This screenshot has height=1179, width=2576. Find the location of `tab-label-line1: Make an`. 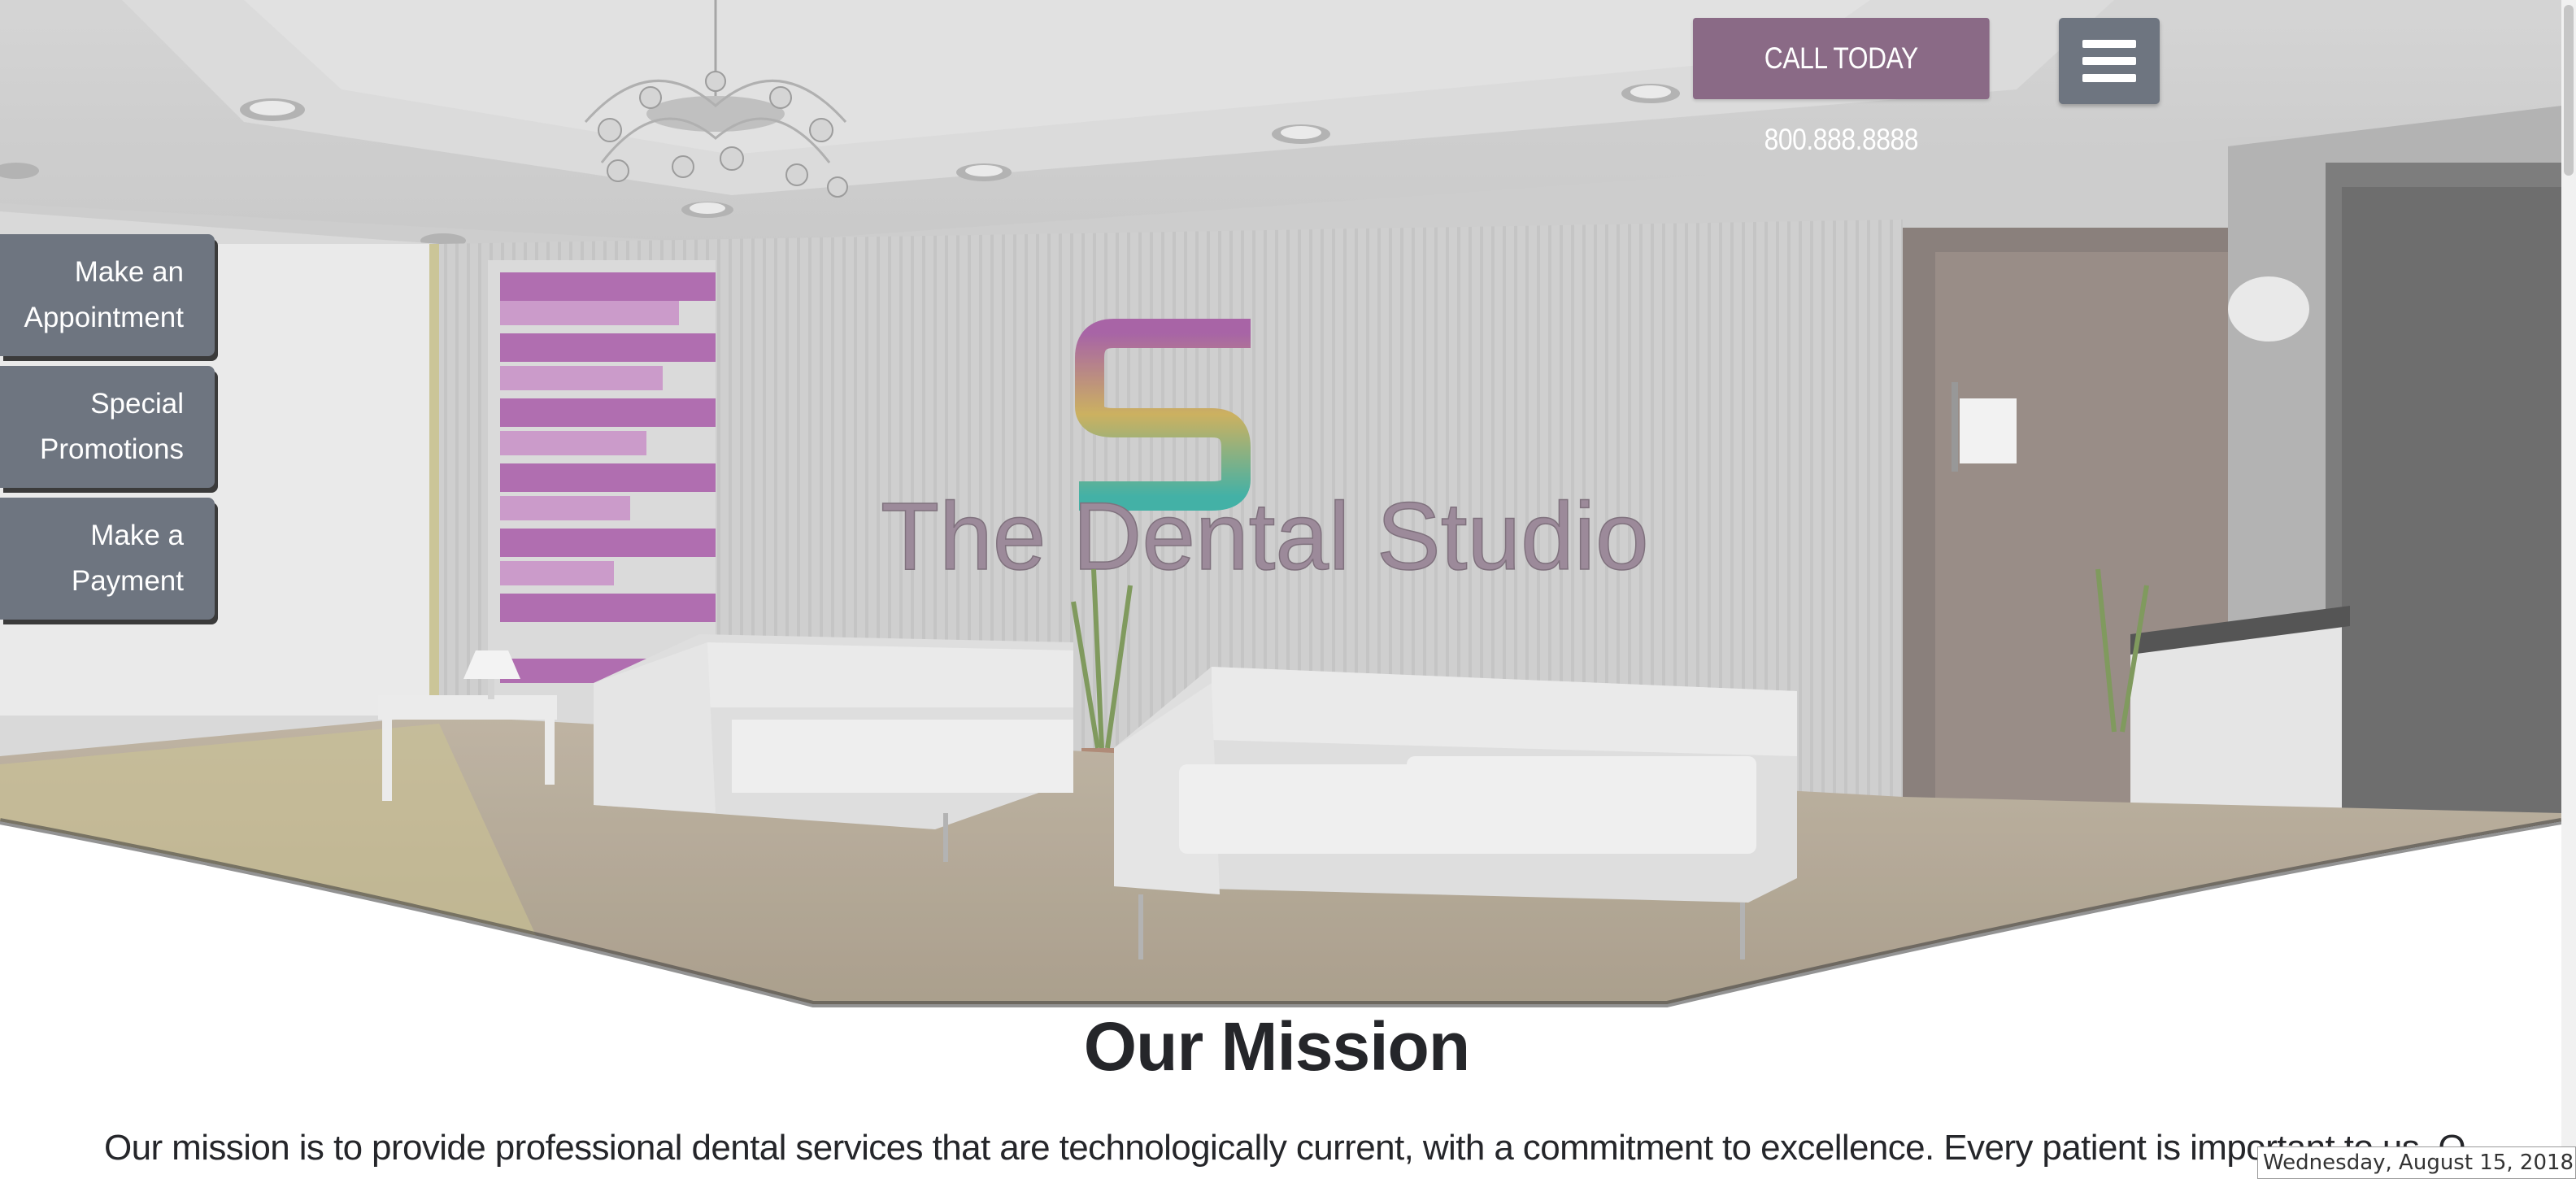

tab-label-line1: Make an is located at coordinates (129, 272).